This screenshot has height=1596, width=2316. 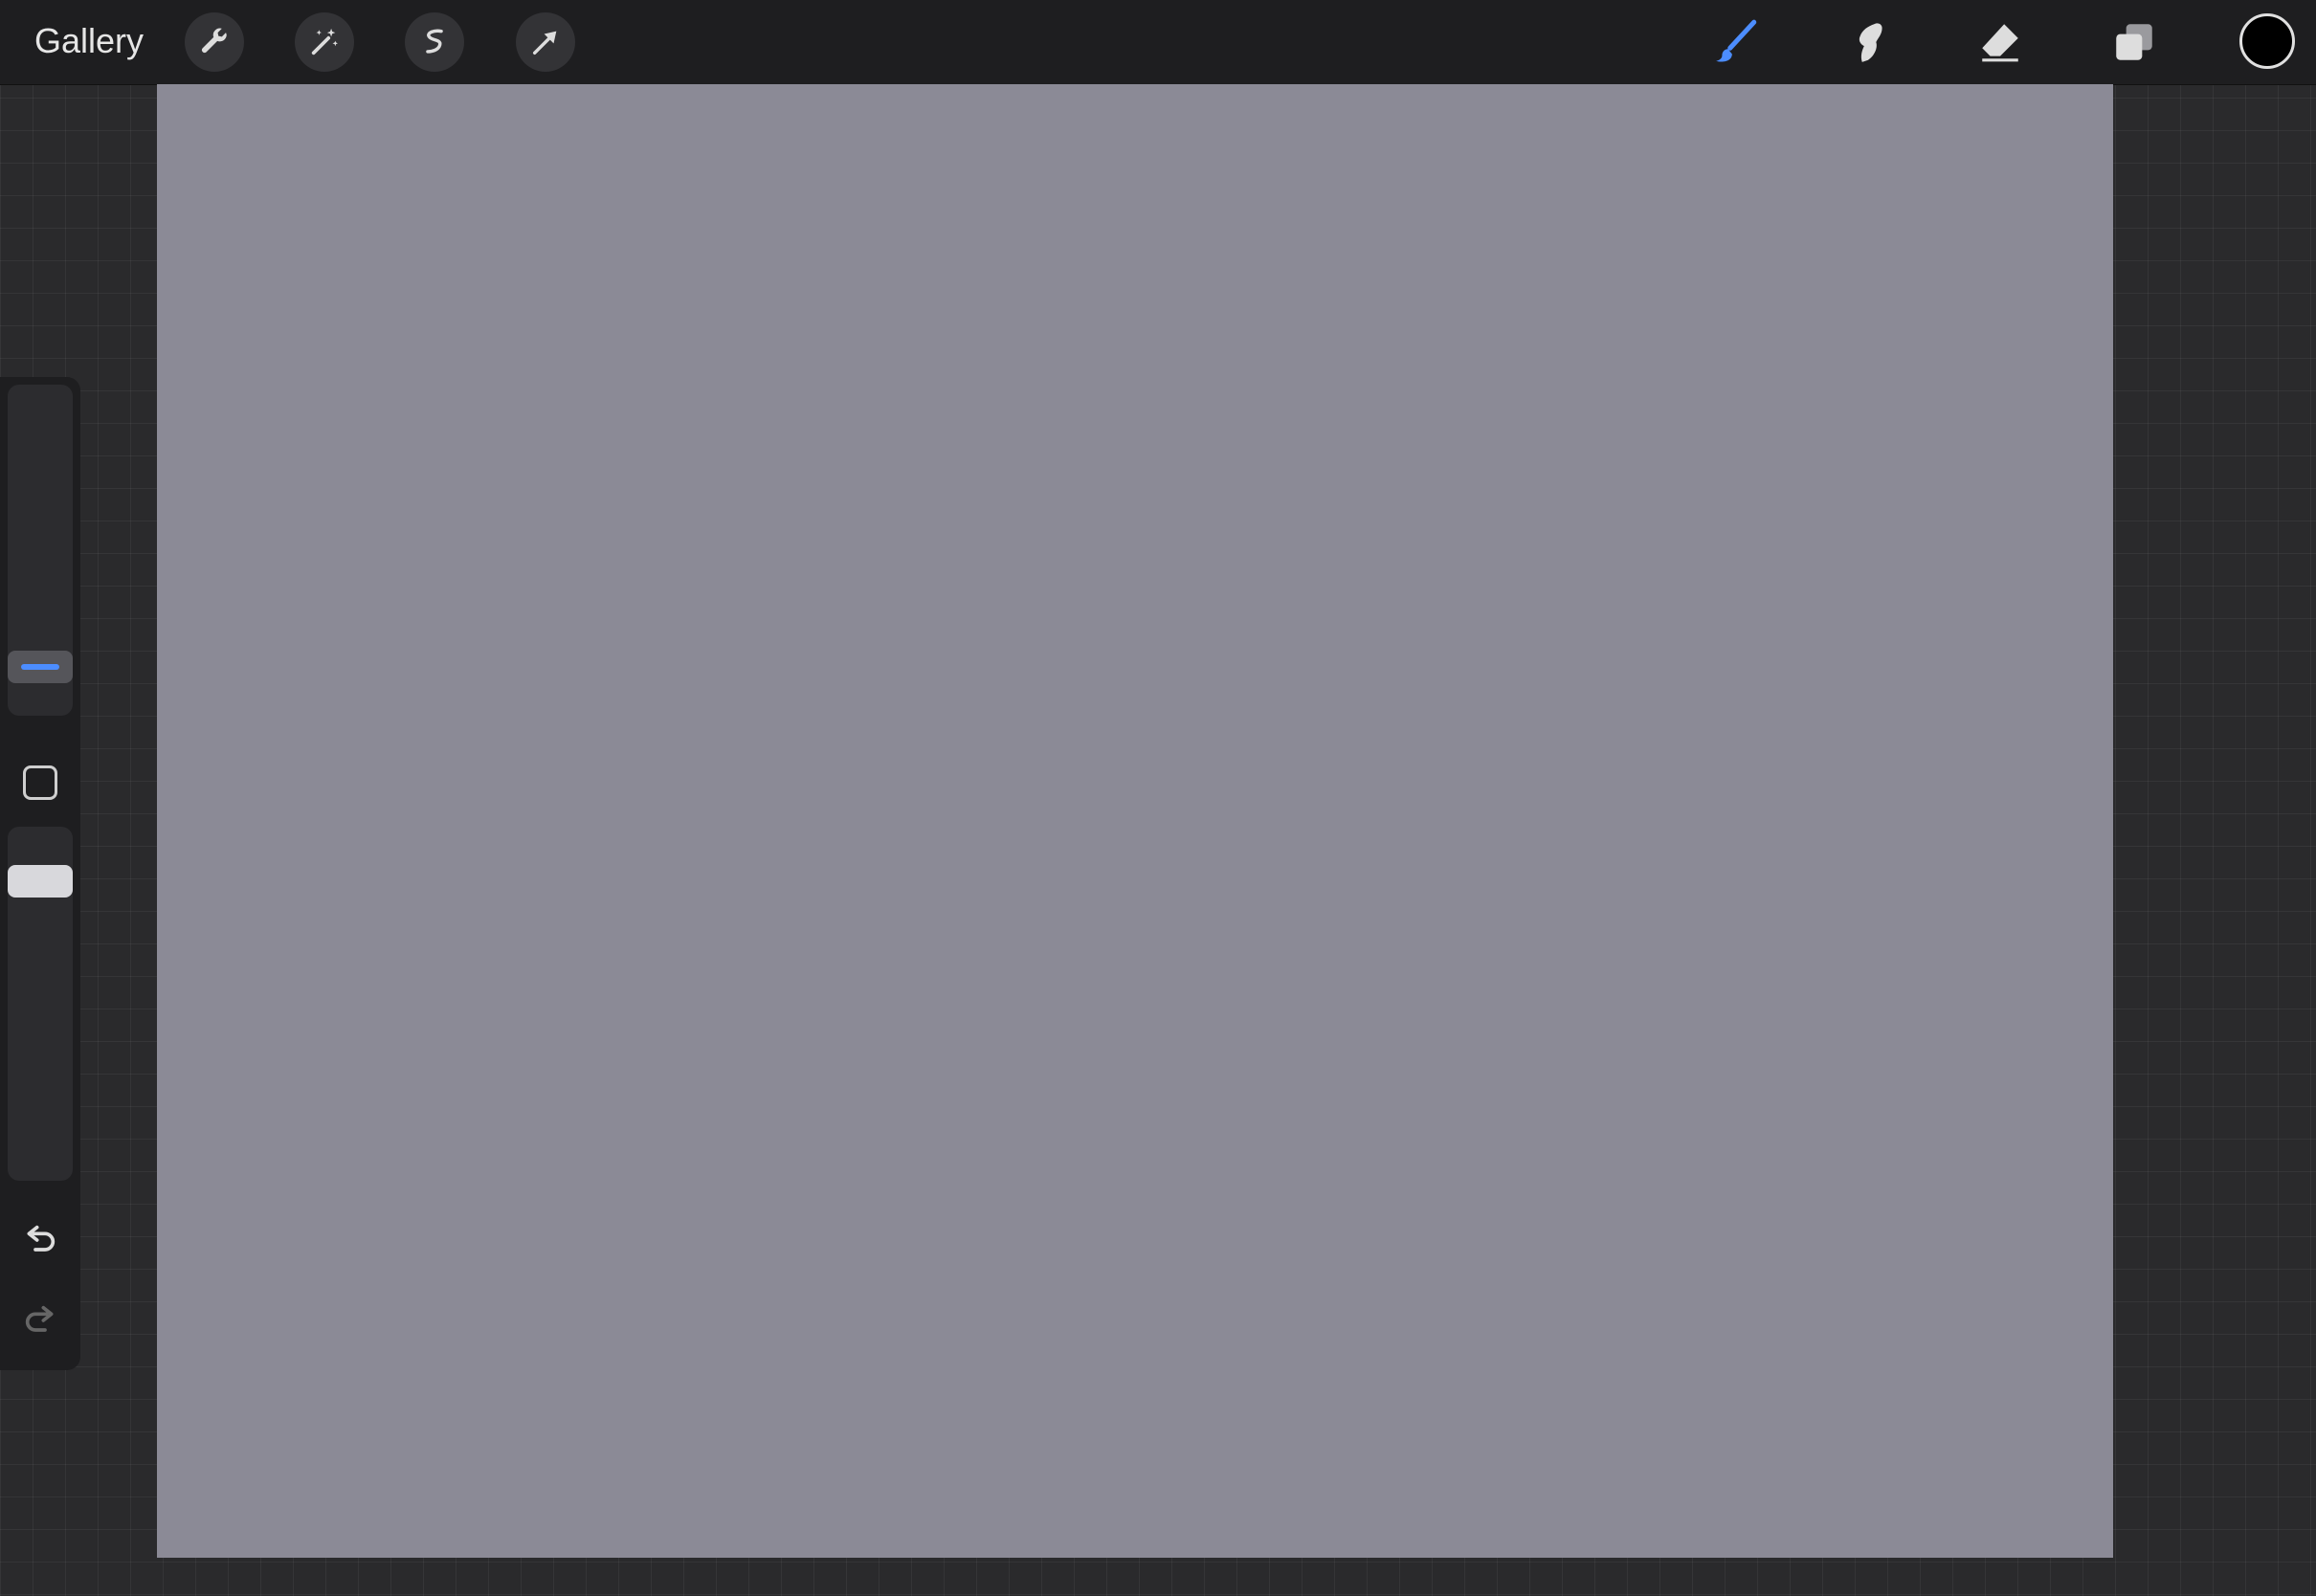 I want to click on wrench-icon, so click(x=215, y=42).